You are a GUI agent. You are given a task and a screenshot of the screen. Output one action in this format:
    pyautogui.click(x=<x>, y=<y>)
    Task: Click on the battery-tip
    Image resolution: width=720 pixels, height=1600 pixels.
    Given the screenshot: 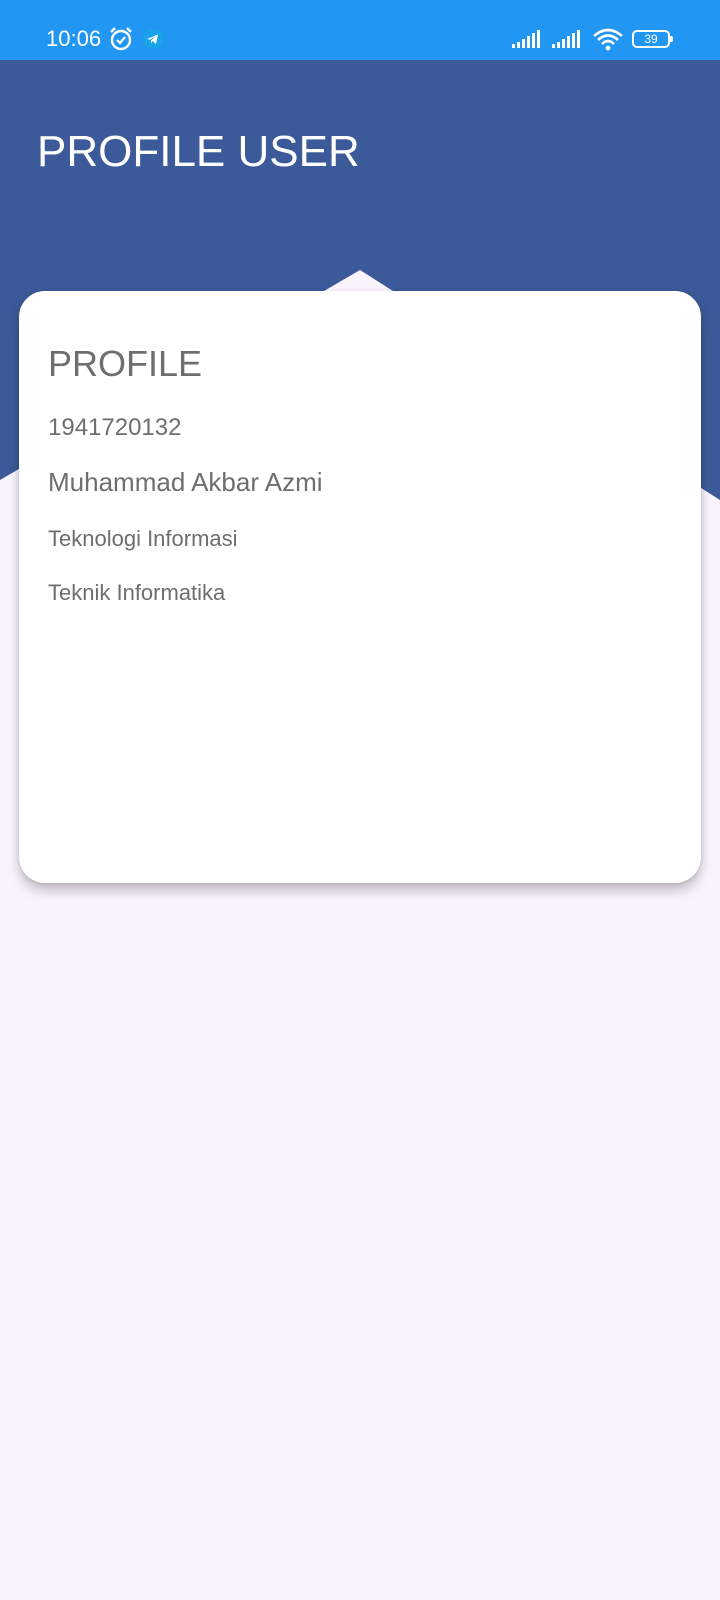 What is the action you would take?
    pyautogui.click(x=671, y=39)
    